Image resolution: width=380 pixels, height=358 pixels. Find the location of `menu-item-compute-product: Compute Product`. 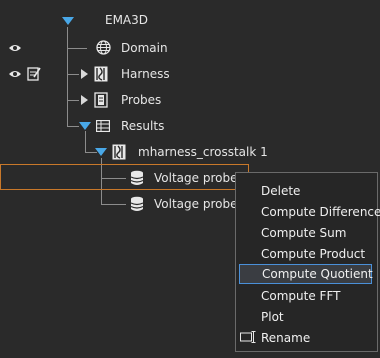

menu-item-compute-product: Compute Product is located at coordinates (305, 254).